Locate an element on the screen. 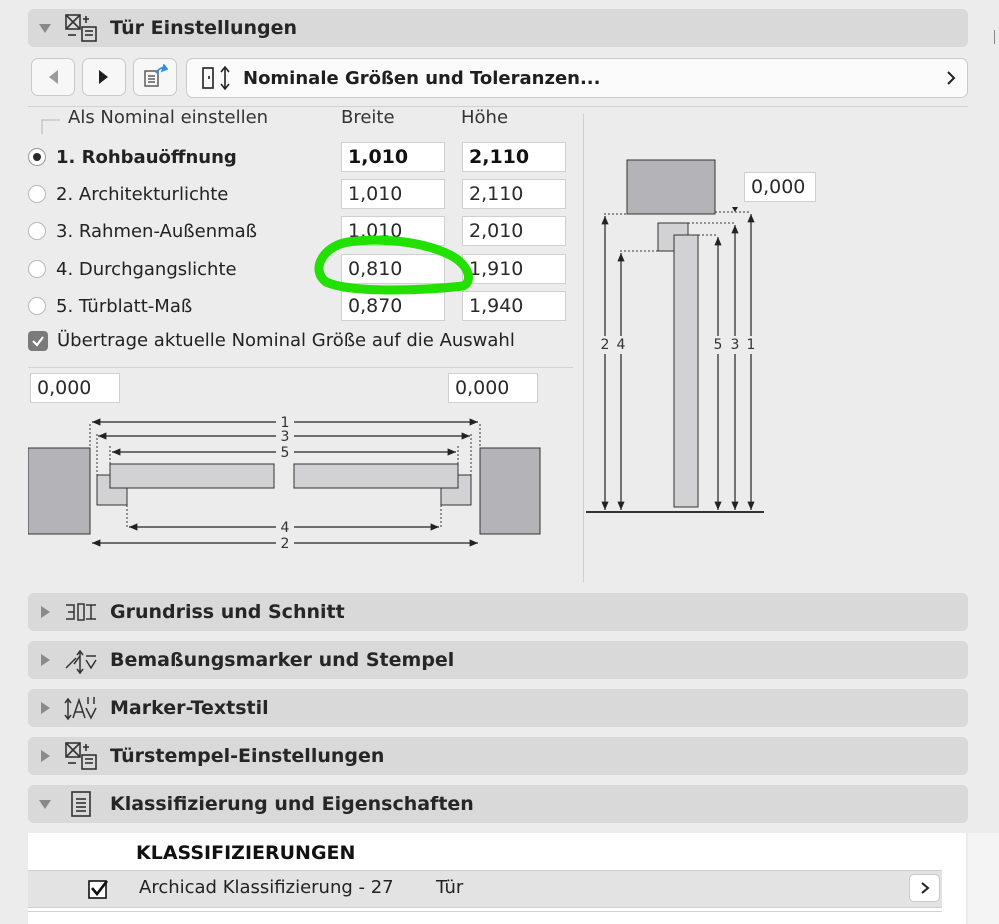 The image size is (999, 924). transfer-checkbox is located at coordinates (38, 340).